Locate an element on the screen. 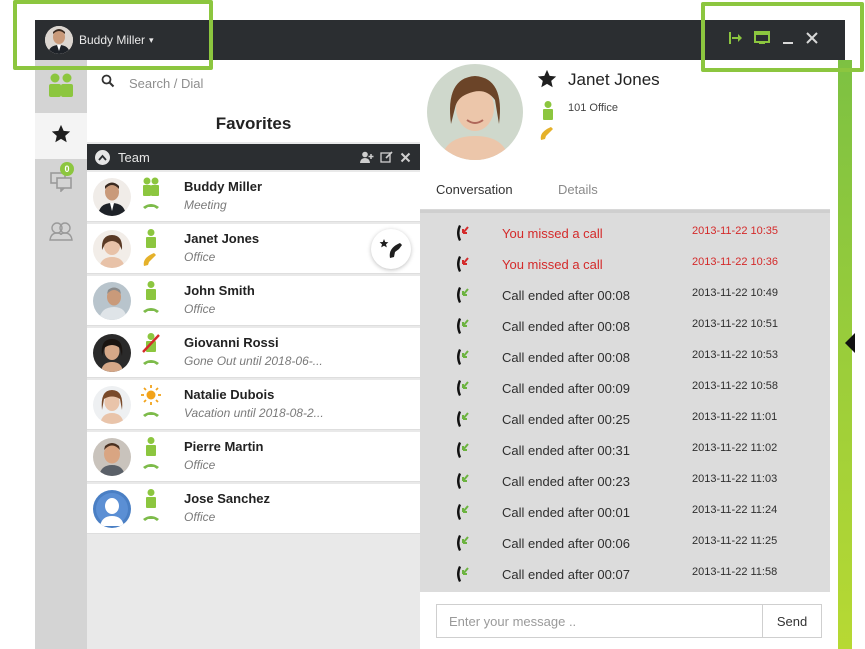 Image resolution: width=865 pixels, height=649 pixels. expand-arrow-icon is located at coordinates (850, 343).